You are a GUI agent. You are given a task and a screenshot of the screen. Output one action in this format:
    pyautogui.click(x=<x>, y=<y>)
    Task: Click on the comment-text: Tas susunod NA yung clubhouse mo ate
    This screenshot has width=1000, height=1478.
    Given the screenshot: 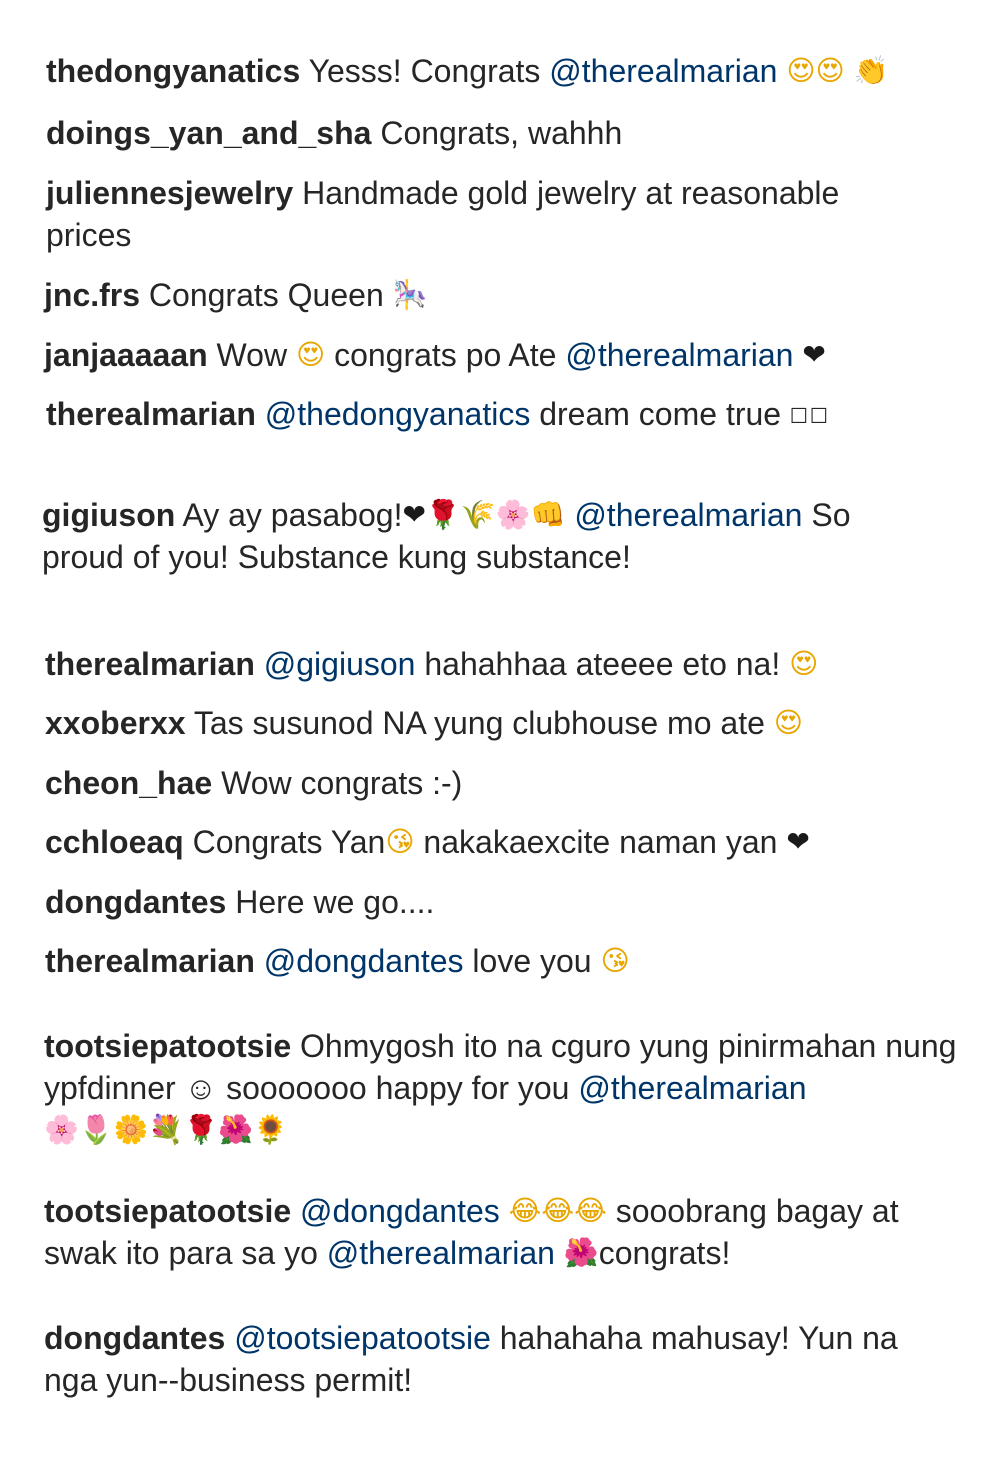 What is the action you would take?
    pyautogui.click(x=483, y=723)
    